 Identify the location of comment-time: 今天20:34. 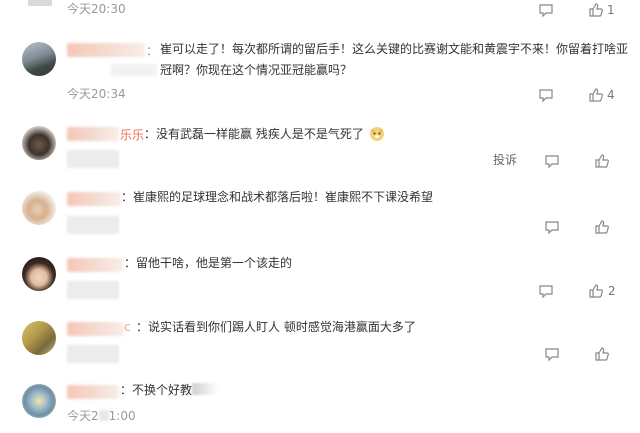
(96, 94).